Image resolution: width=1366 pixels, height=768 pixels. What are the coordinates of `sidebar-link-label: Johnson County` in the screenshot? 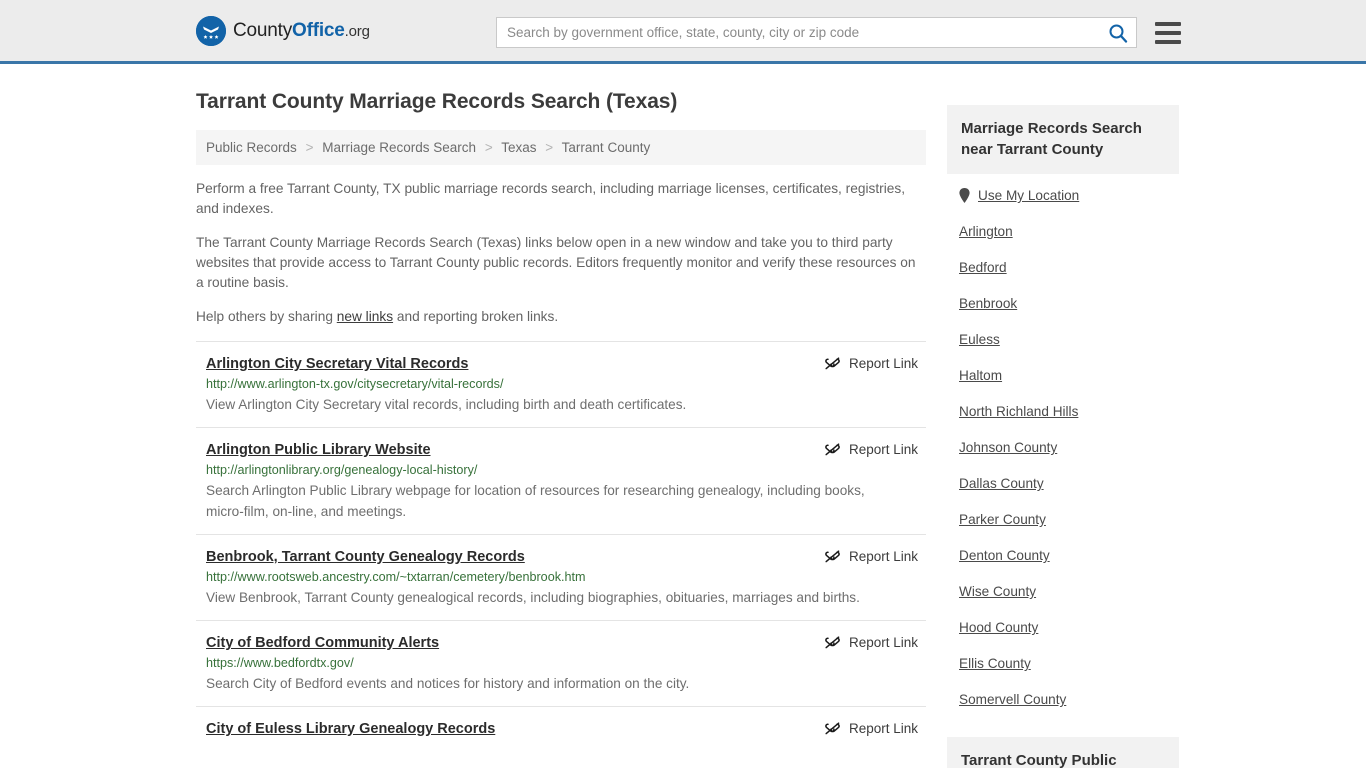 It's located at (1008, 447).